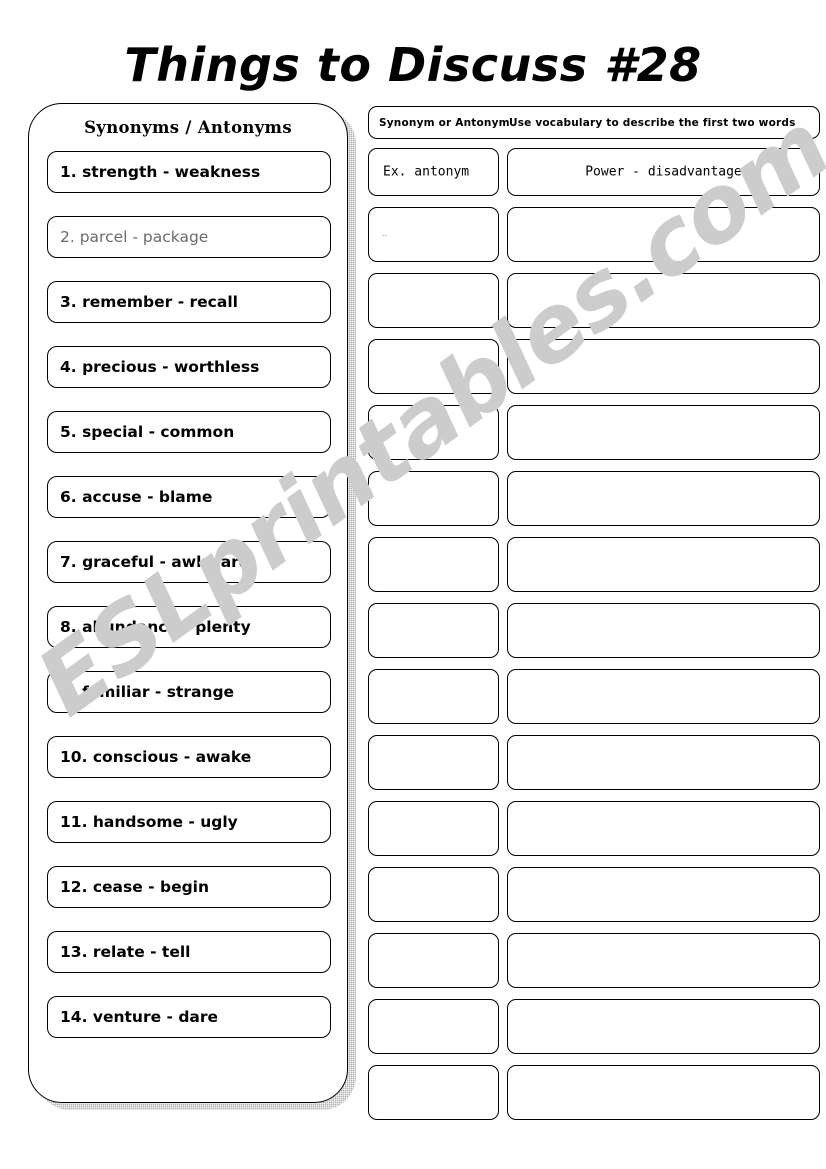 This screenshot has height=1169, width=826. Describe the element at coordinates (147, 432) in the screenshot. I see `word-pair-text: 5. special - common` at that location.